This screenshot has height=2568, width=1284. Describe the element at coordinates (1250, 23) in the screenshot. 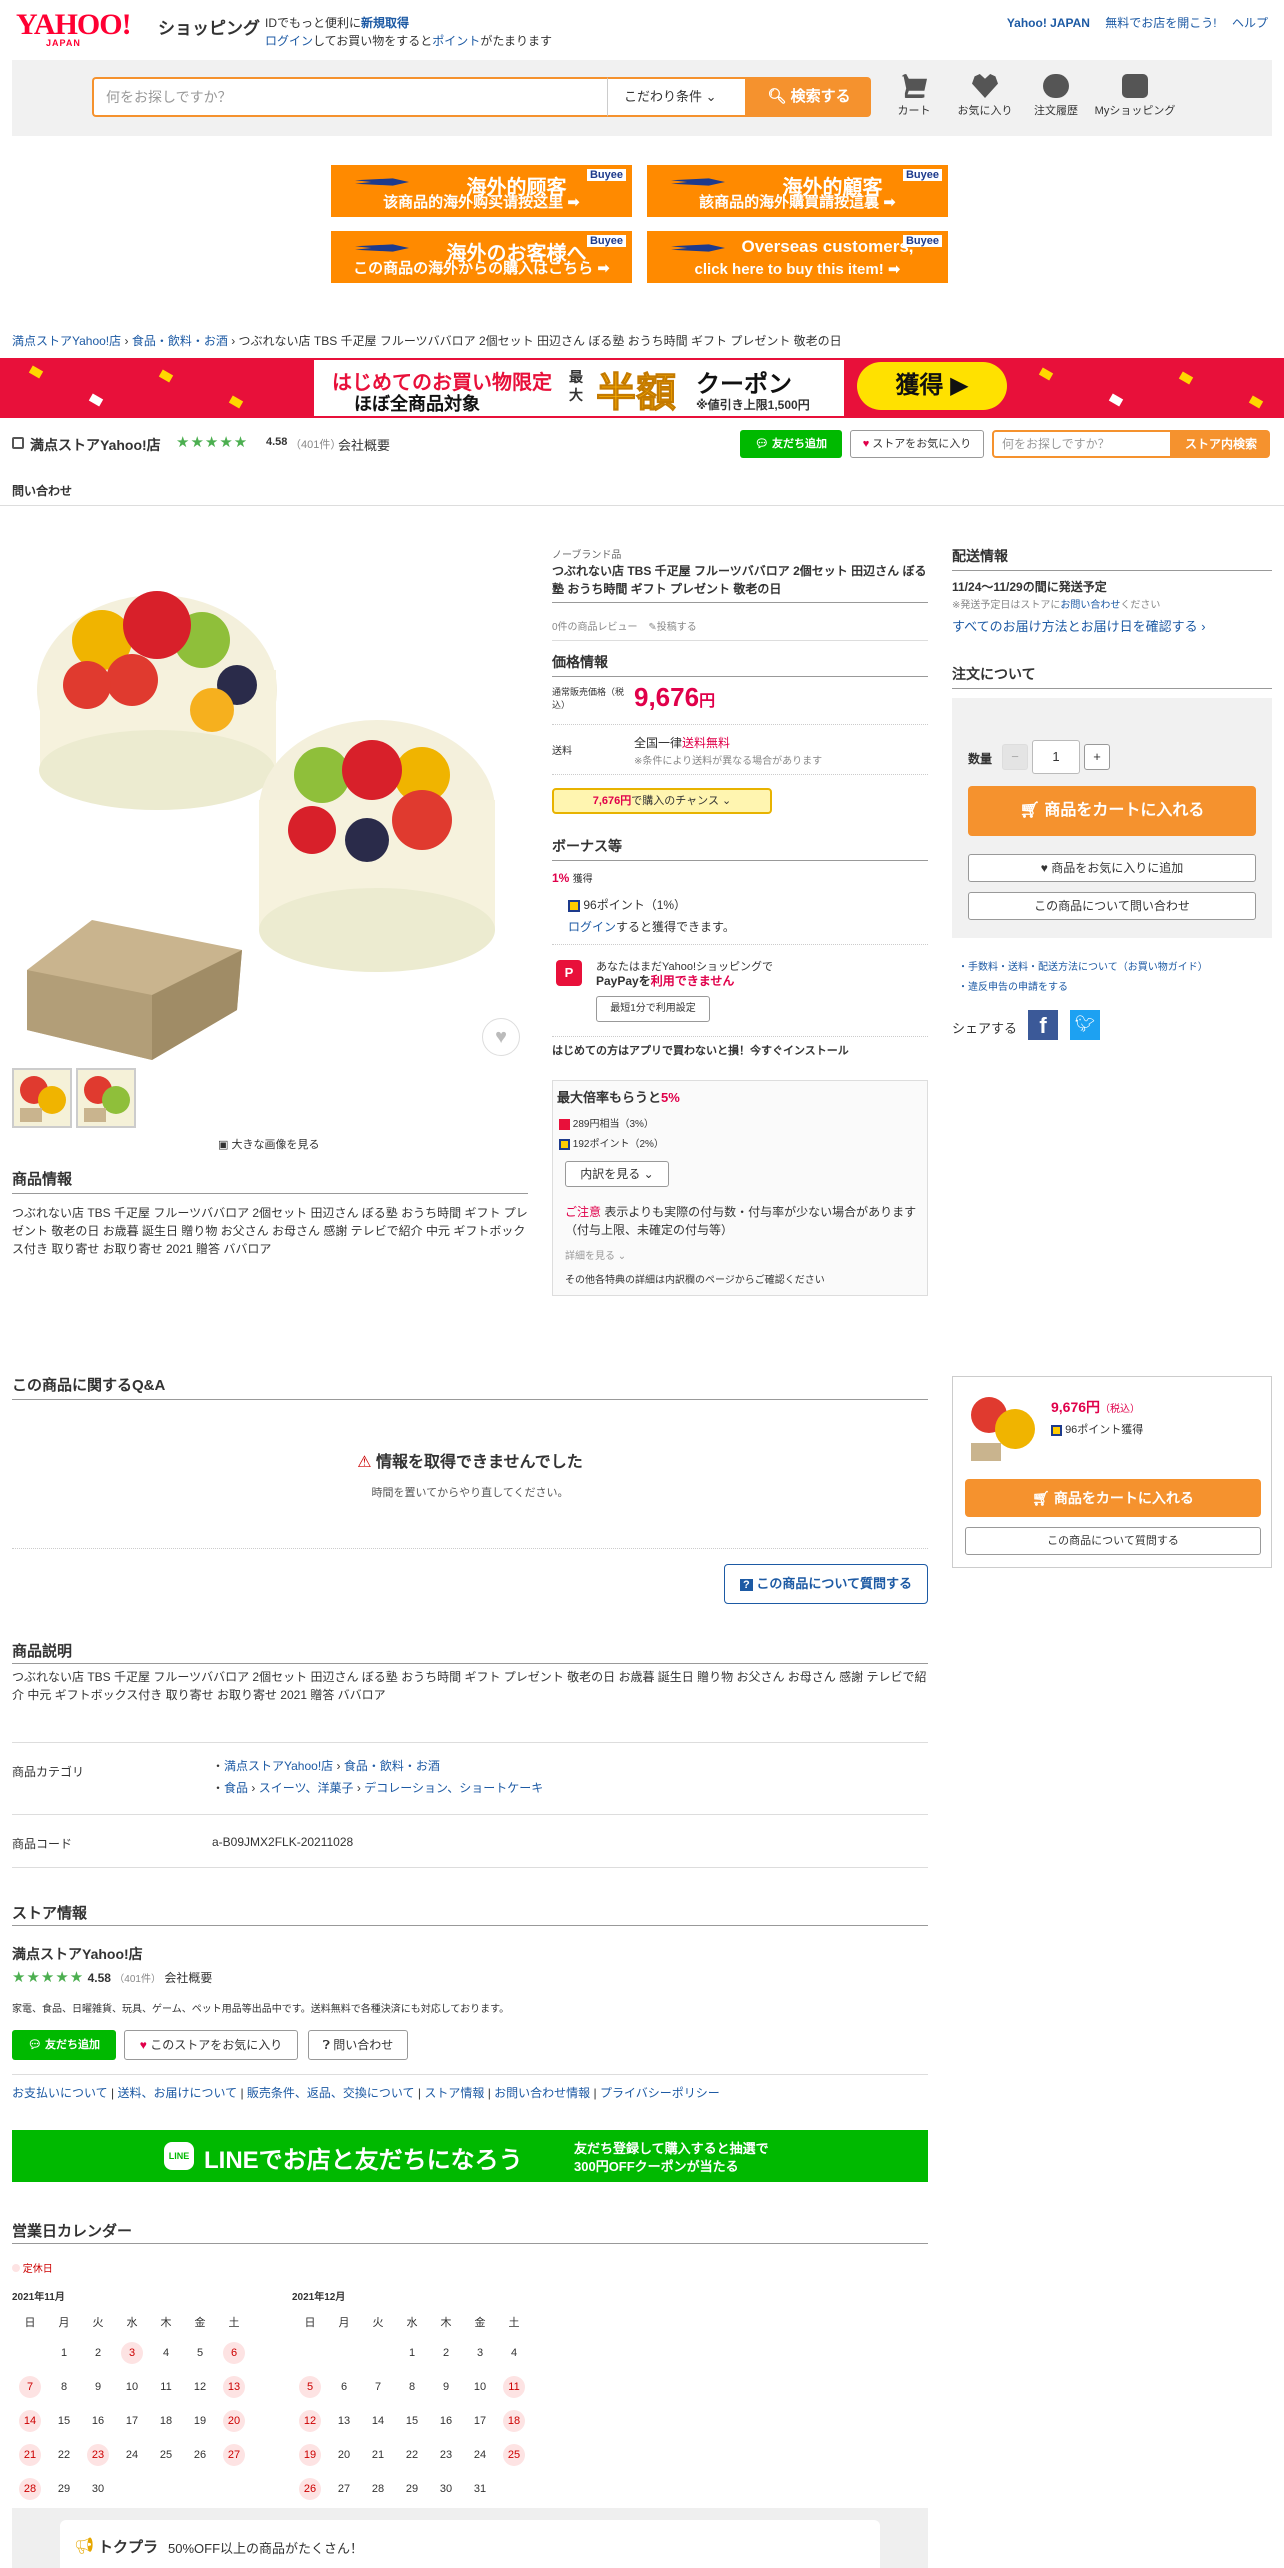

I see `help-link: ヘルプ` at that location.